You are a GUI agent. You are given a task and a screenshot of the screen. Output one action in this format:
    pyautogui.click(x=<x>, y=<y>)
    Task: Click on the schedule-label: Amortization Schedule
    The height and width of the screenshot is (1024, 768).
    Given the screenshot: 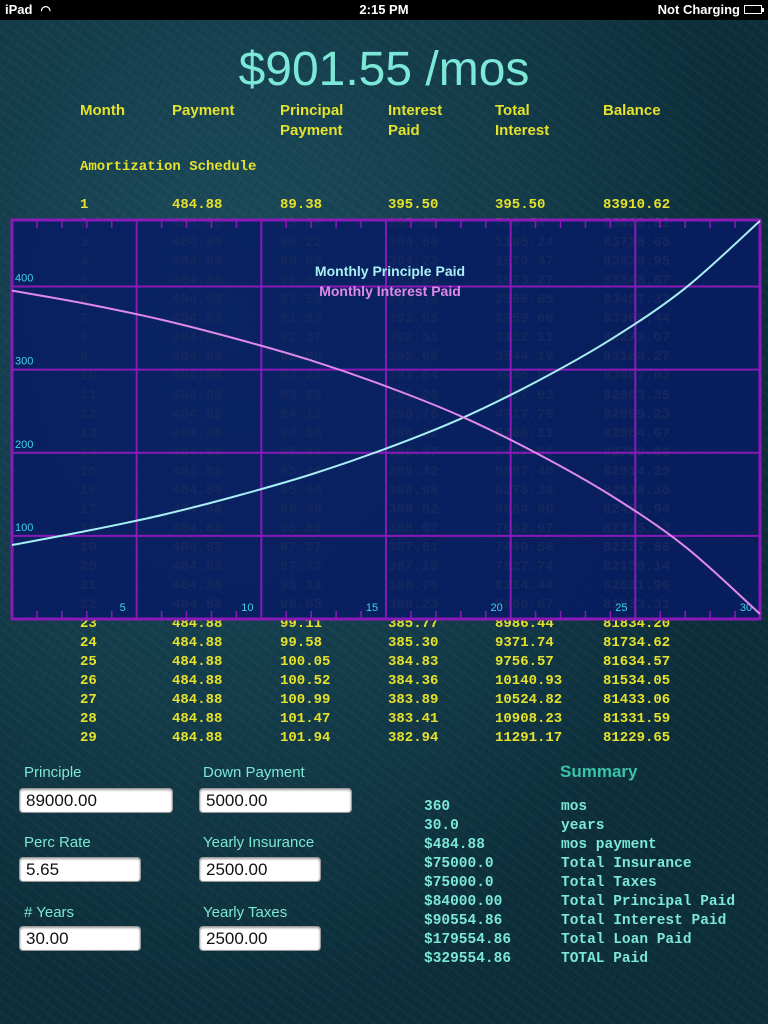 What is the action you would take?
    pyautogui.click(x=168, y=167)
    